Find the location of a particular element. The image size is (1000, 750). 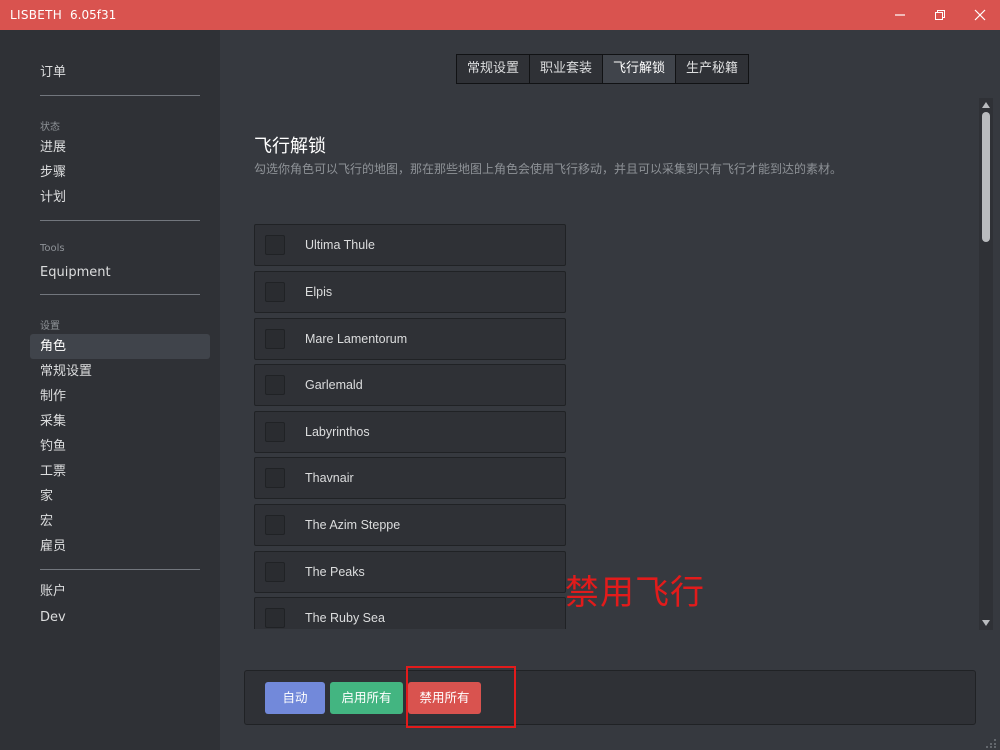

annotation-text: 禁用飞行 is located at coordinates (635, 593).